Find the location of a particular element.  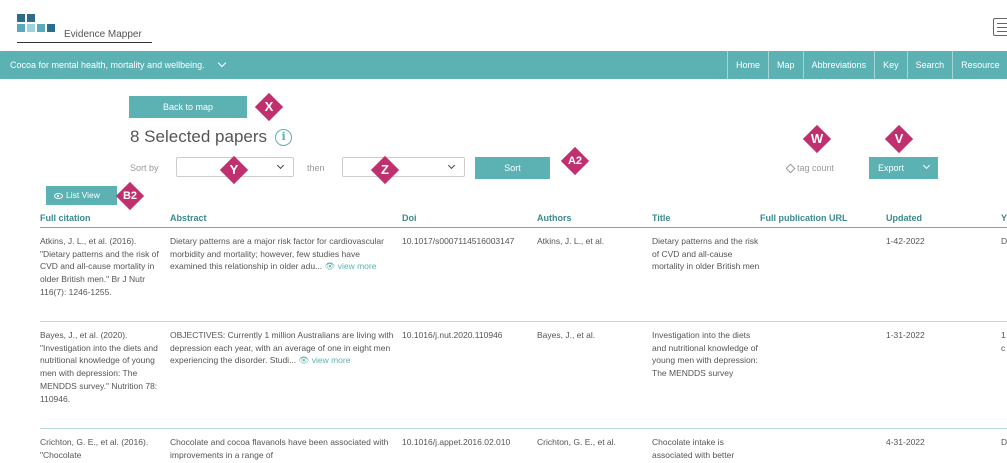

sort-by-label: Sort by is located at coordinates (144, 168).